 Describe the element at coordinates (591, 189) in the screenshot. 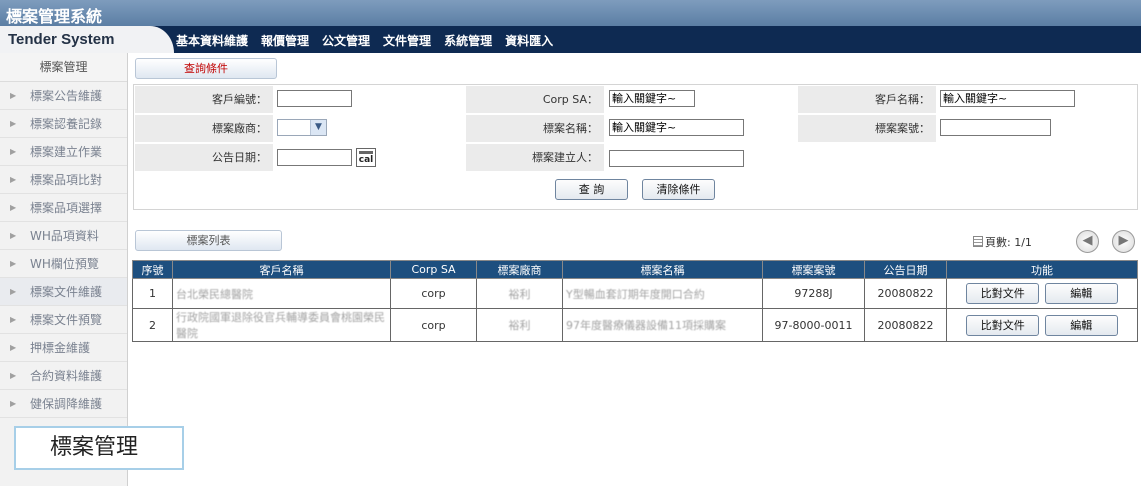

I see `search-button: 查 詢` at that location.